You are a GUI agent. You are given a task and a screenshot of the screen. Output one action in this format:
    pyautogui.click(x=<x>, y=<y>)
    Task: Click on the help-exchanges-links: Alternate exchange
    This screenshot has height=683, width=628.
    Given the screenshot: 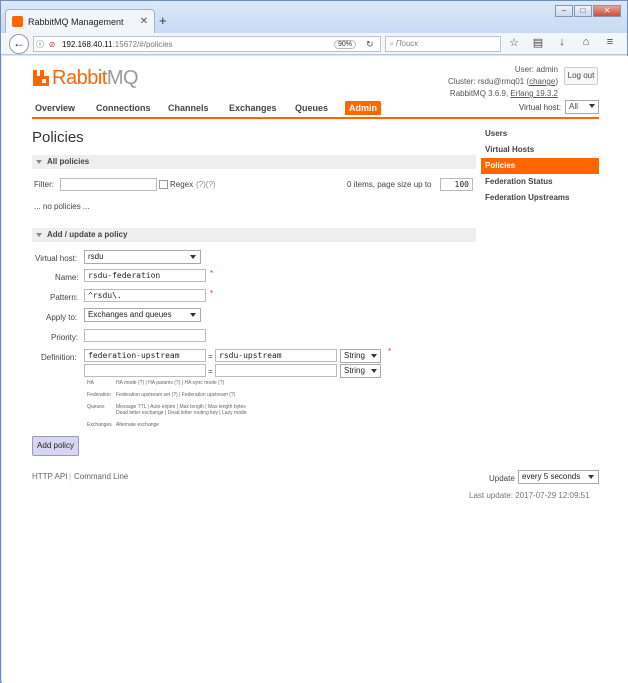 What is the action you would take?
    pyautogui.click(x=137, y=425)
    